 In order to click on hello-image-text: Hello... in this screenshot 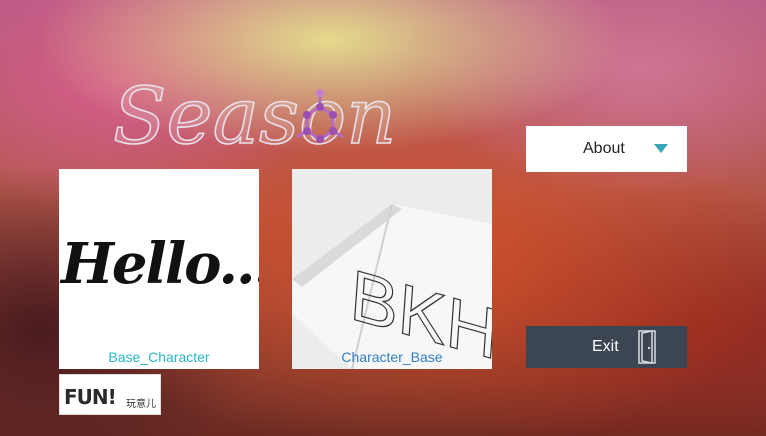, I will do `click(160, 264)`.